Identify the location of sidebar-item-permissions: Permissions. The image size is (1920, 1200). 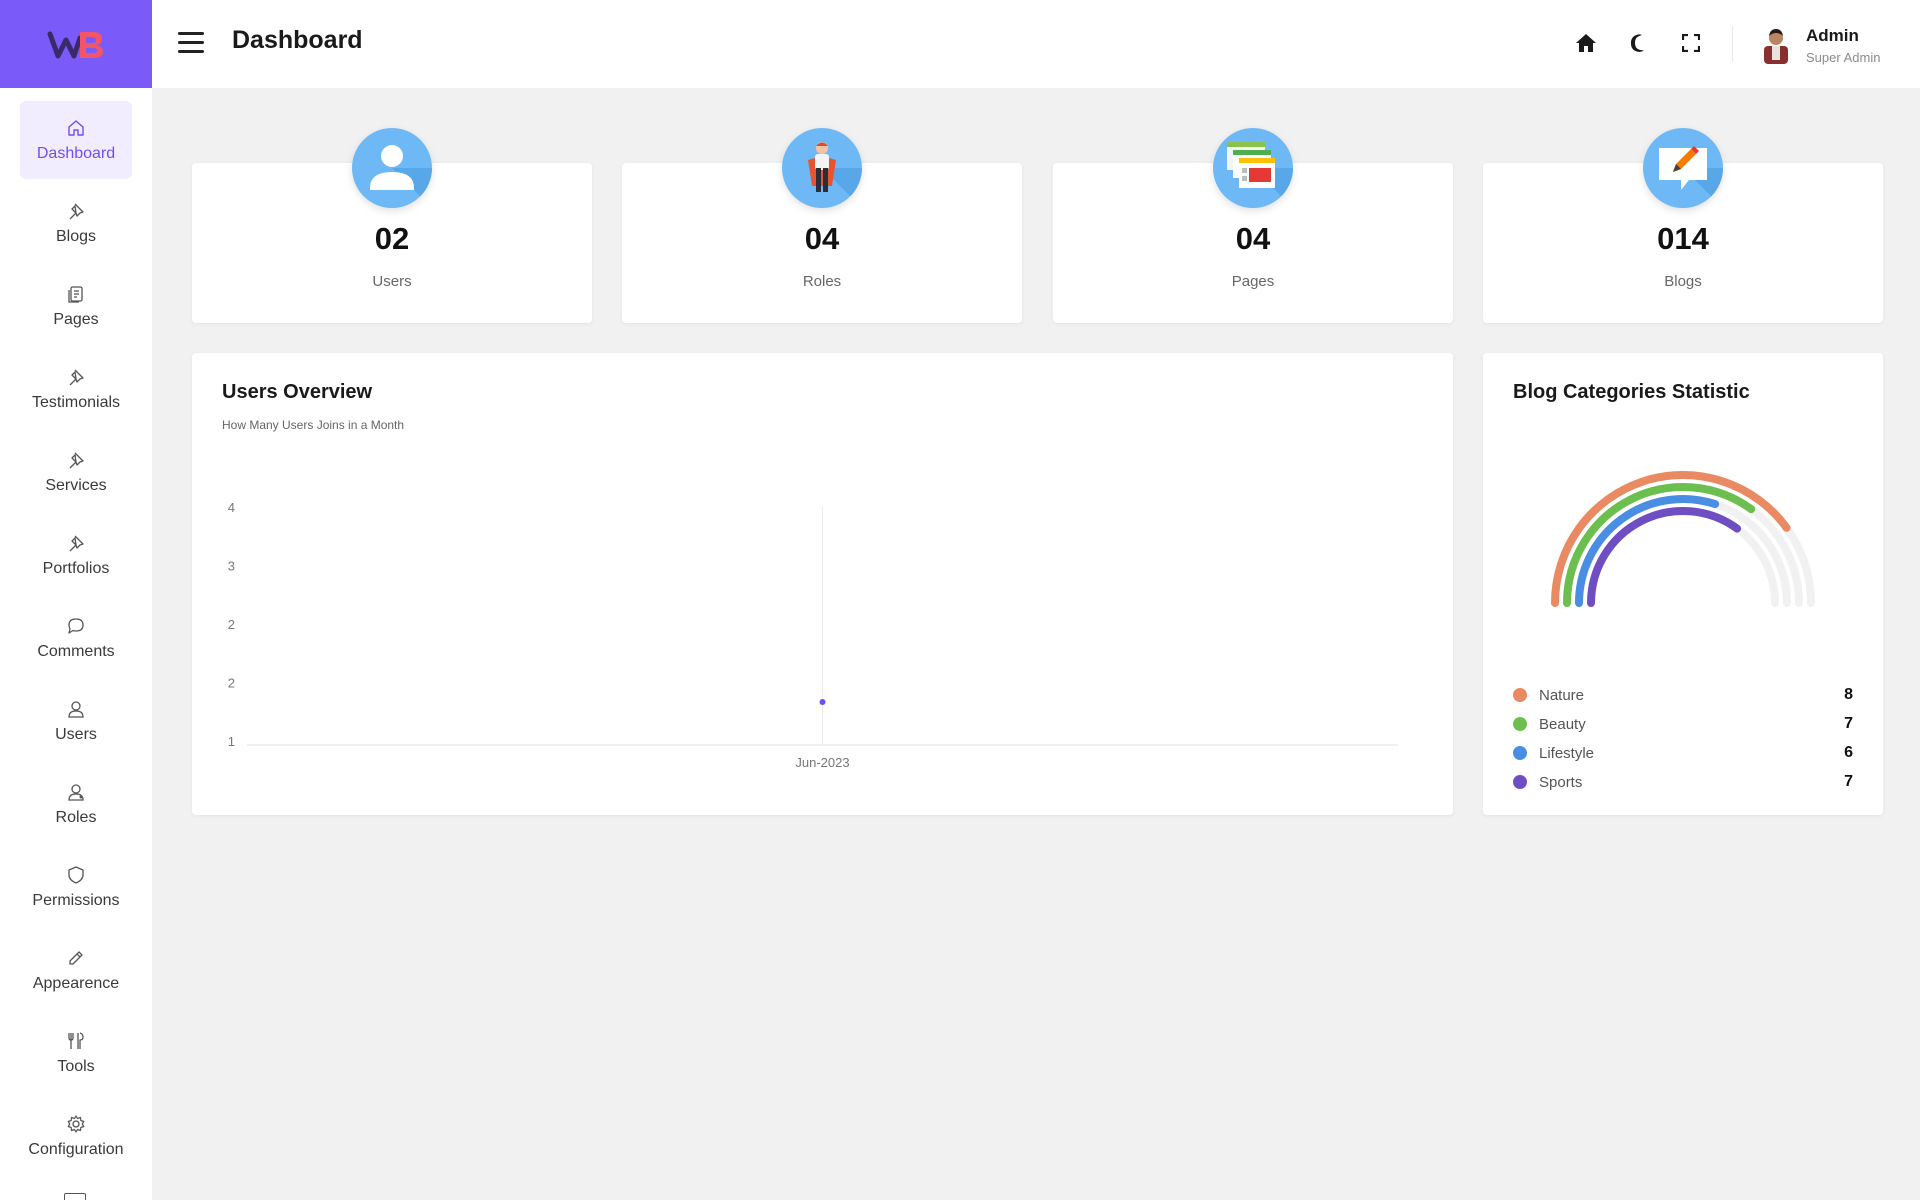
(76, 887).